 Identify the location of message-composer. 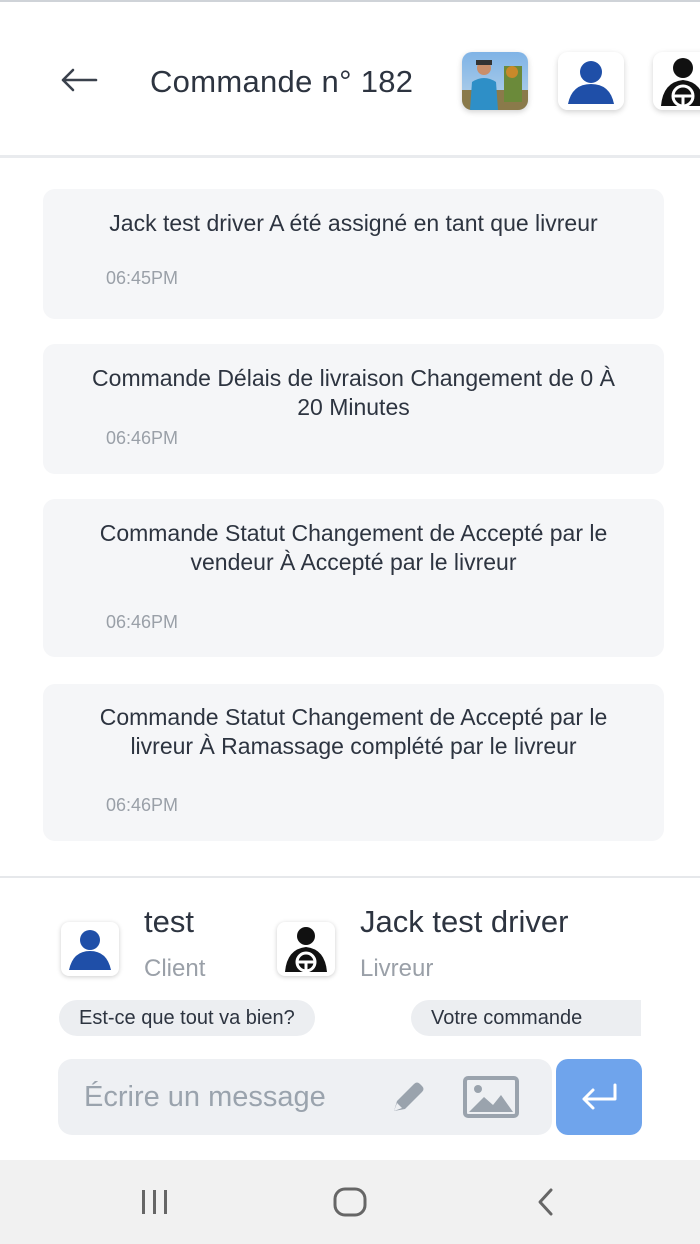
(305, 1097).